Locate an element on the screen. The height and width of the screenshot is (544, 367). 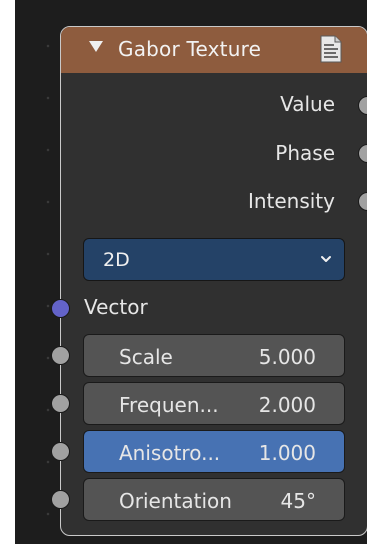
input-scale-socket is located at coordinates (60, 355).